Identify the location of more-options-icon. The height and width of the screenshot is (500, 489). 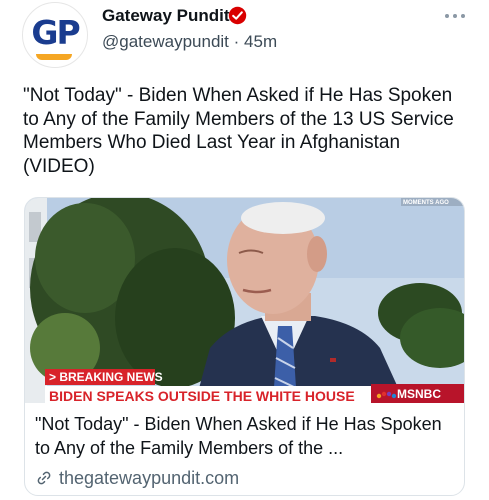
(455, 16).